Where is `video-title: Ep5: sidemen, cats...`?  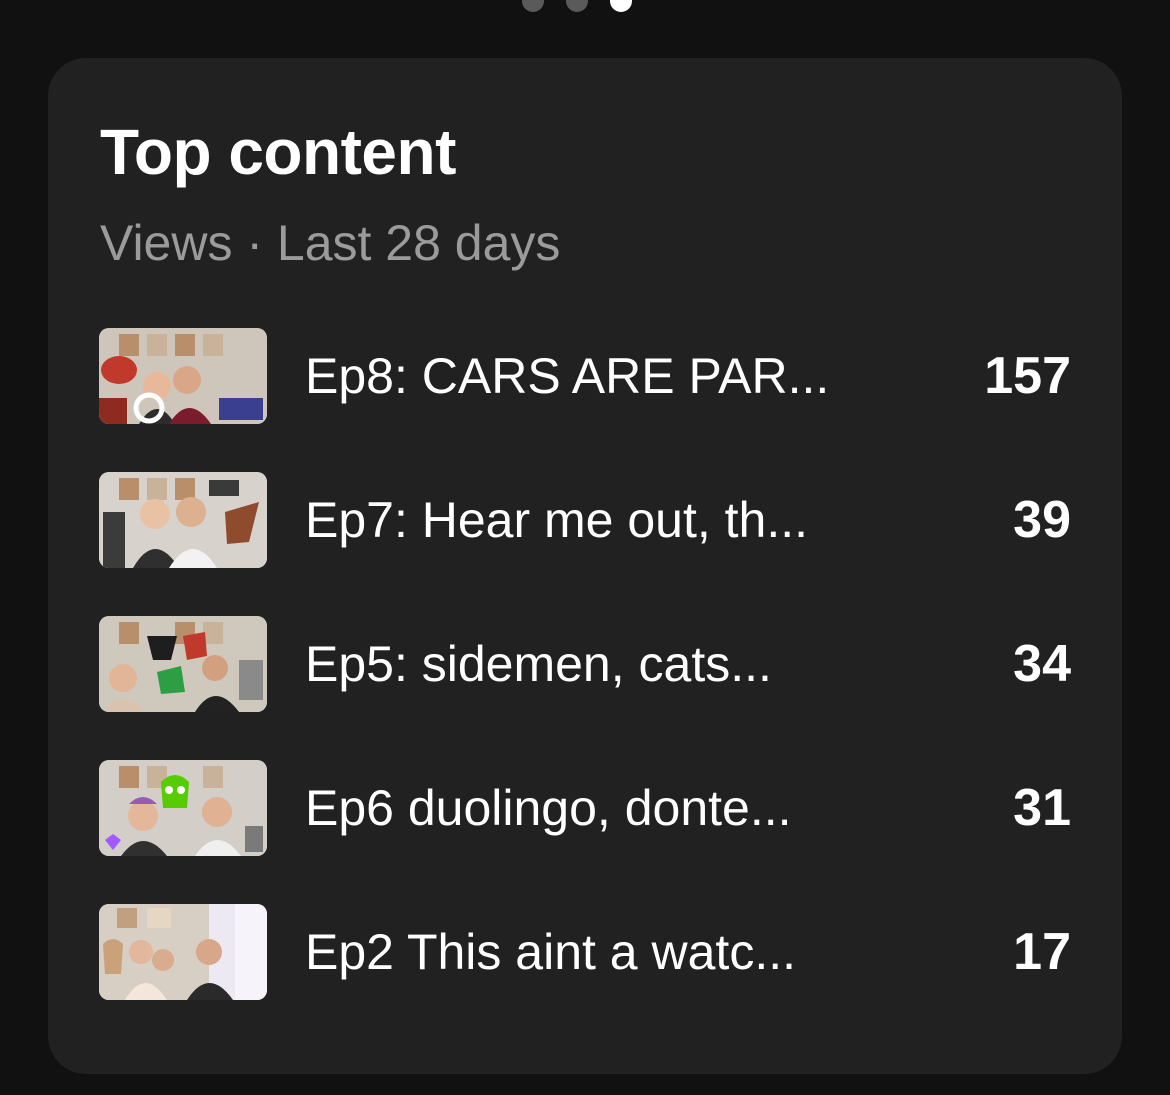 video-title: Ep5: sidemen, cats... is located at coordinates (613, 664).